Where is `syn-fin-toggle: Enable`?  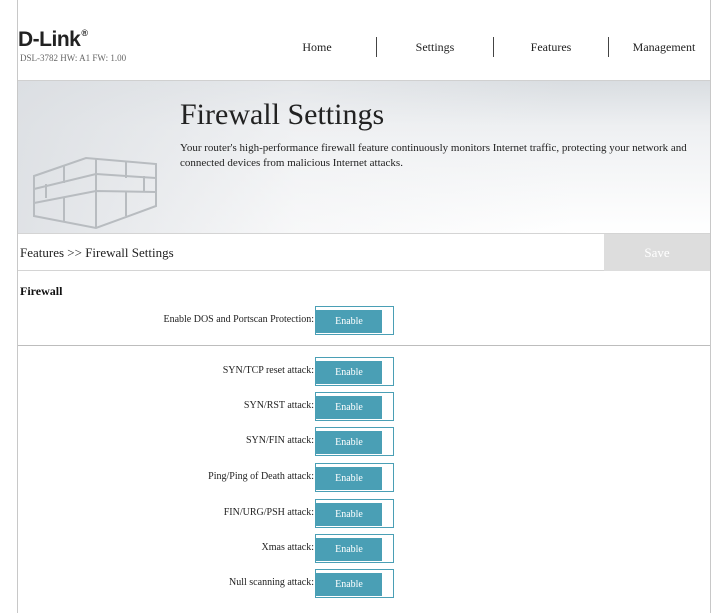
syn-fin-toggle: Enable is located at coordinates (354, 441).